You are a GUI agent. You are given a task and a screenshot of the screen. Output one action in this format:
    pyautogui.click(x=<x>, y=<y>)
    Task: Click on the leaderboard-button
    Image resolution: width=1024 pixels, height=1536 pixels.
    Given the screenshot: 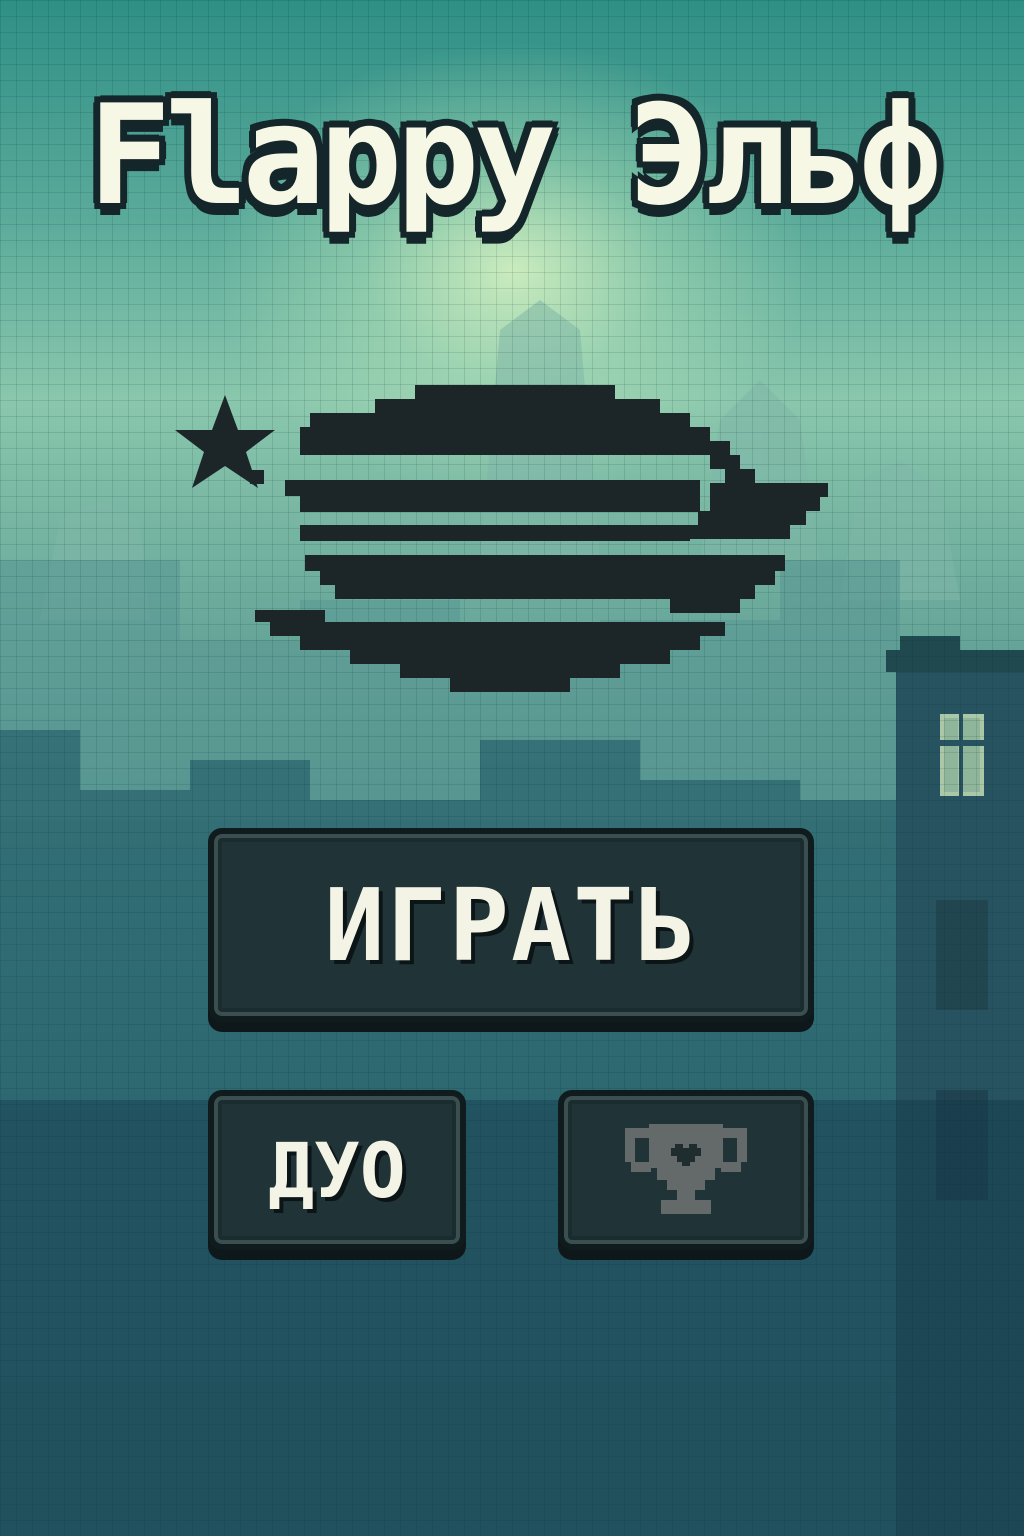 What is the action you would take?
    pyautogui.click(x=686, y=1170)
    